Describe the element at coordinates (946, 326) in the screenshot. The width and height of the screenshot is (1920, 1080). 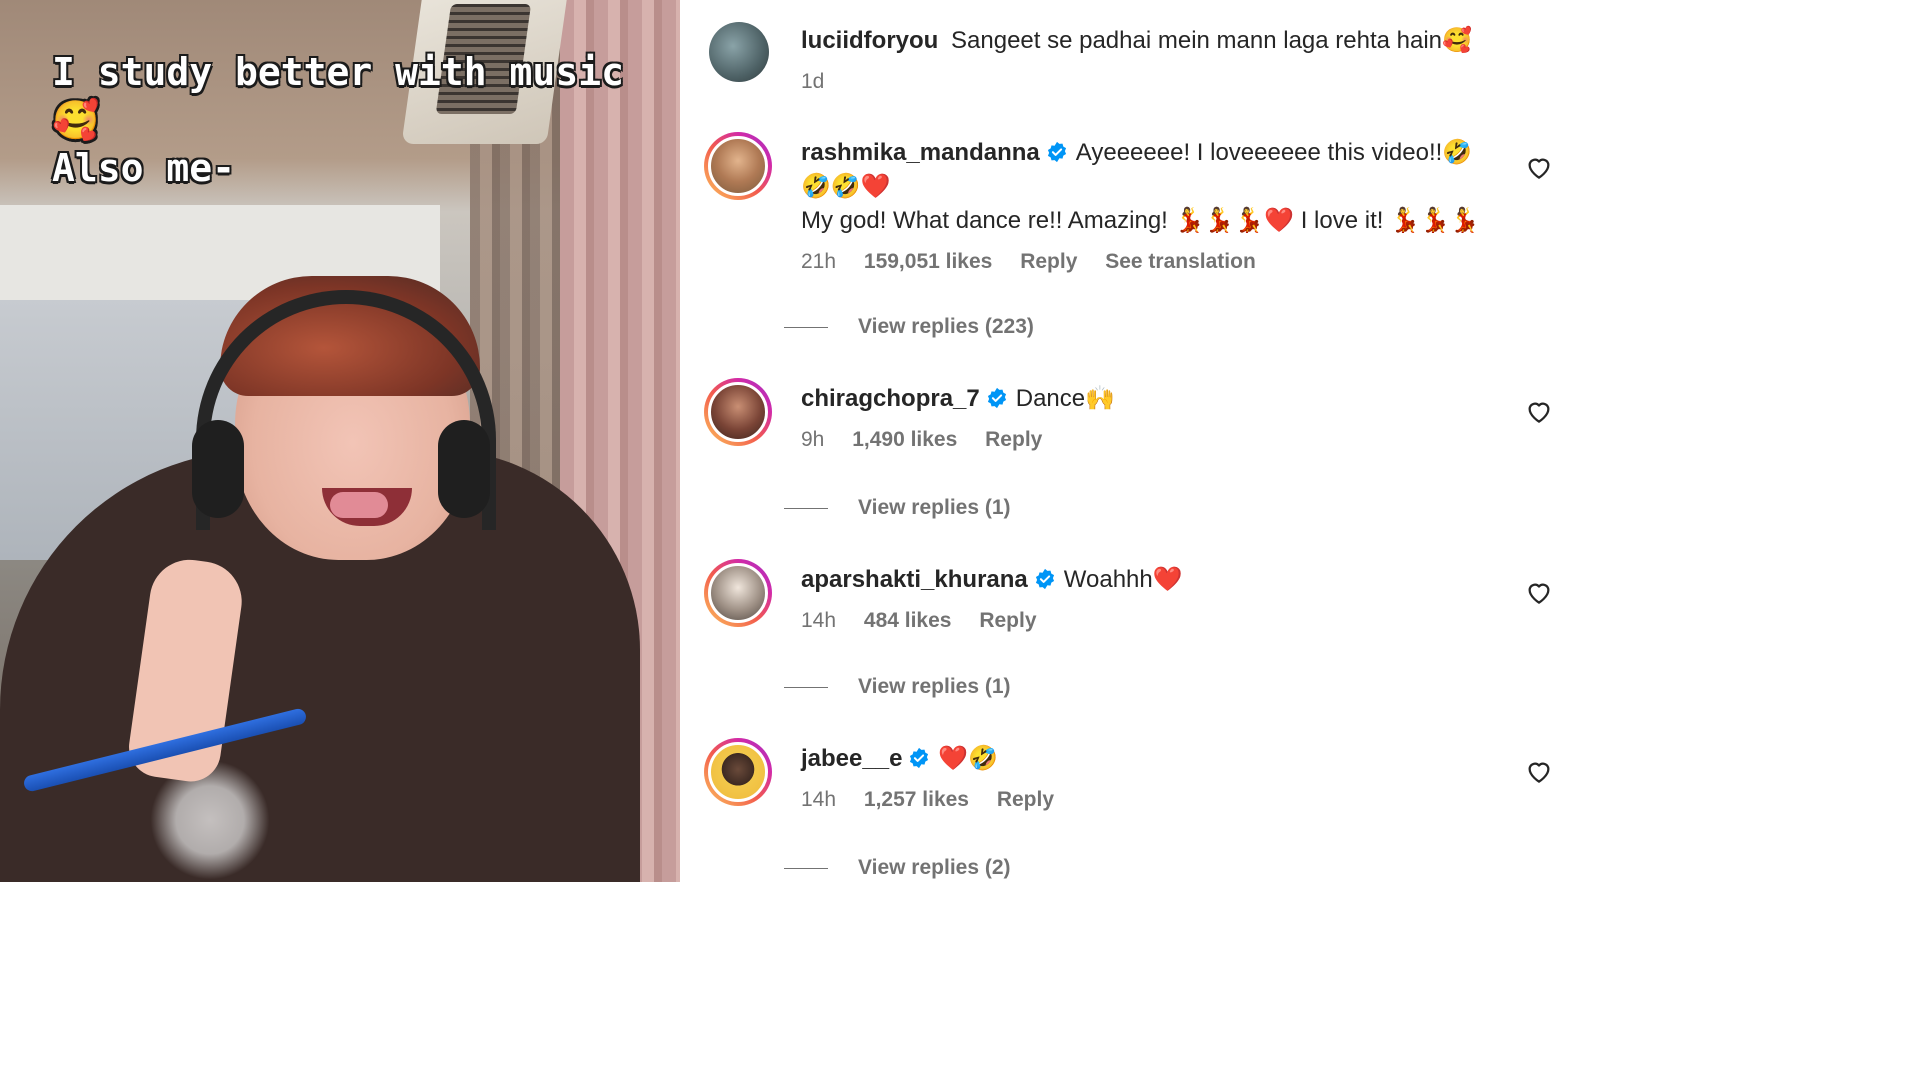
I see `view-replies-label: View replies (223)` at that location.